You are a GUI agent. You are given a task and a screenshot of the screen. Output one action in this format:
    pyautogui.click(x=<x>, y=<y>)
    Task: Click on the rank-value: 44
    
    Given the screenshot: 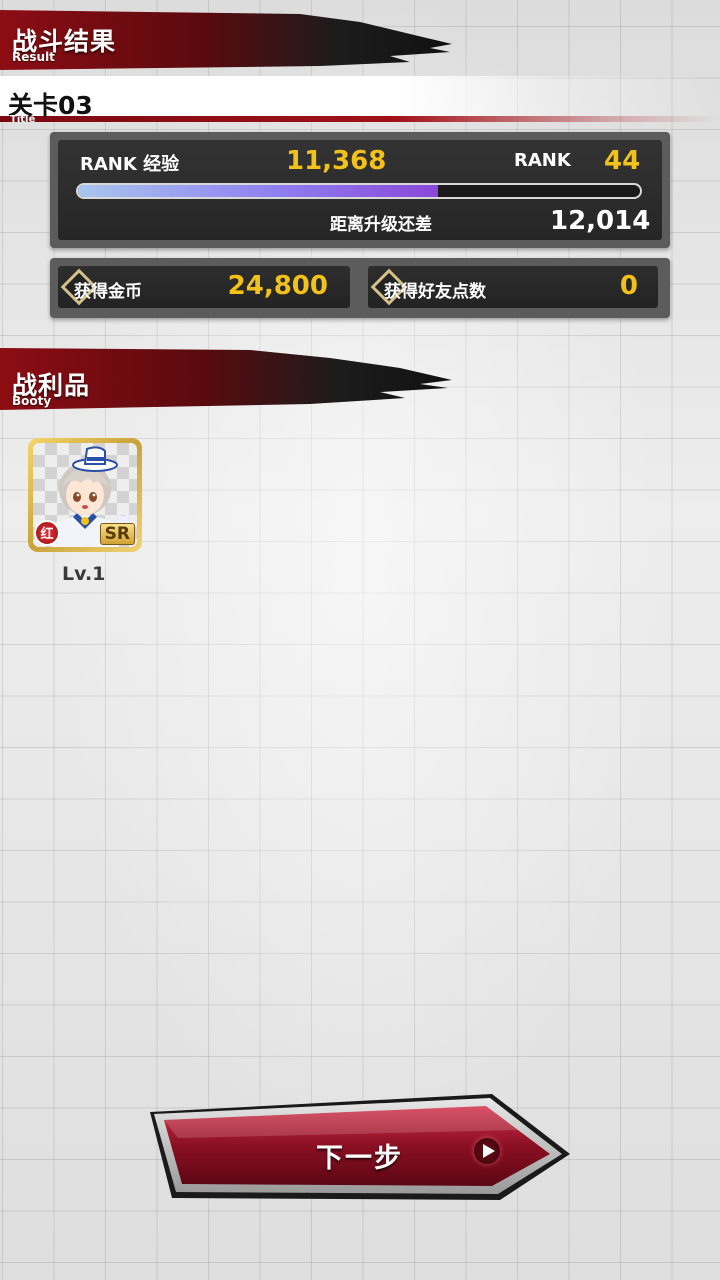 What is the action you would take?
    pyautogui.click(x=622, y=161)
    